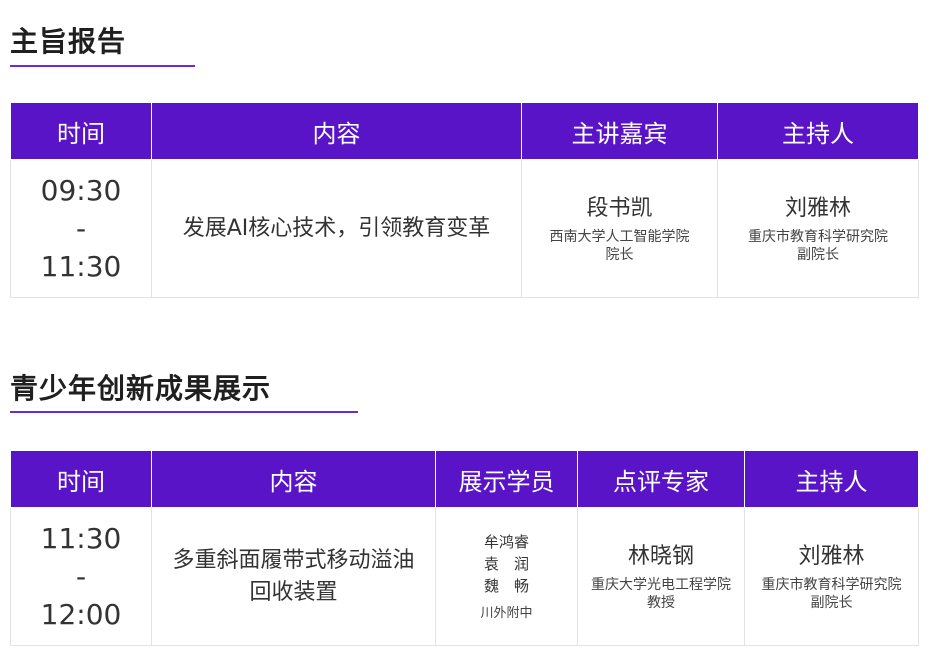  Describe the element at coordinates (506, 563) in the screenshot. I see `student-name: 袁 润` at that location.